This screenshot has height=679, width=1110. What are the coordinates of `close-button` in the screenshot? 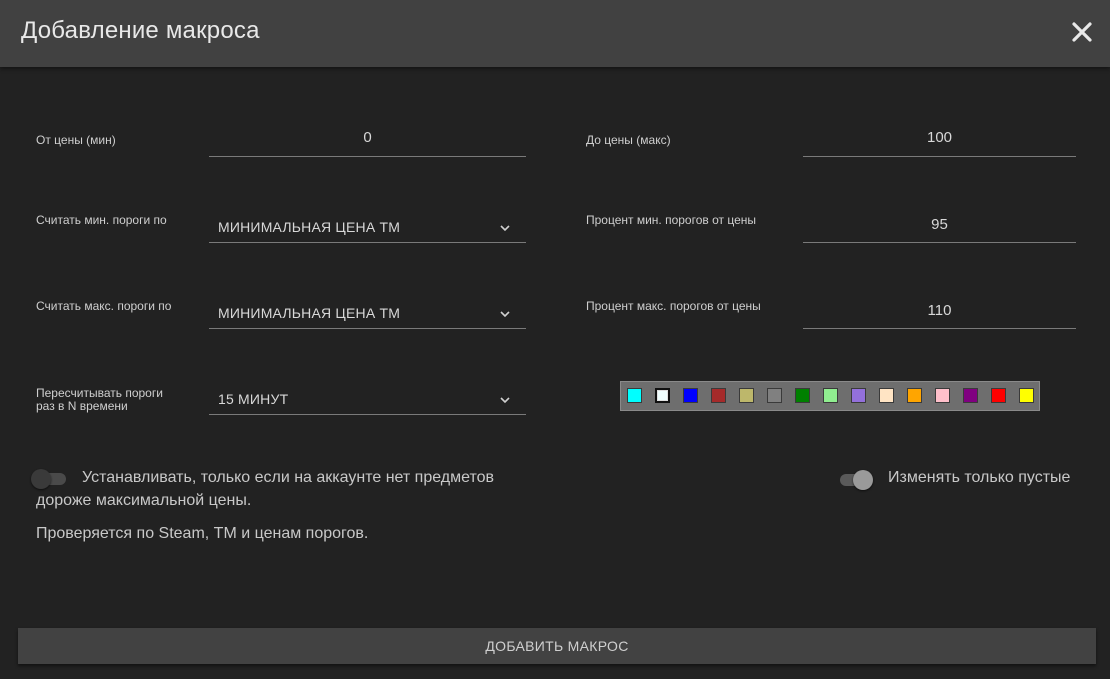 It's located at (1082, 32).